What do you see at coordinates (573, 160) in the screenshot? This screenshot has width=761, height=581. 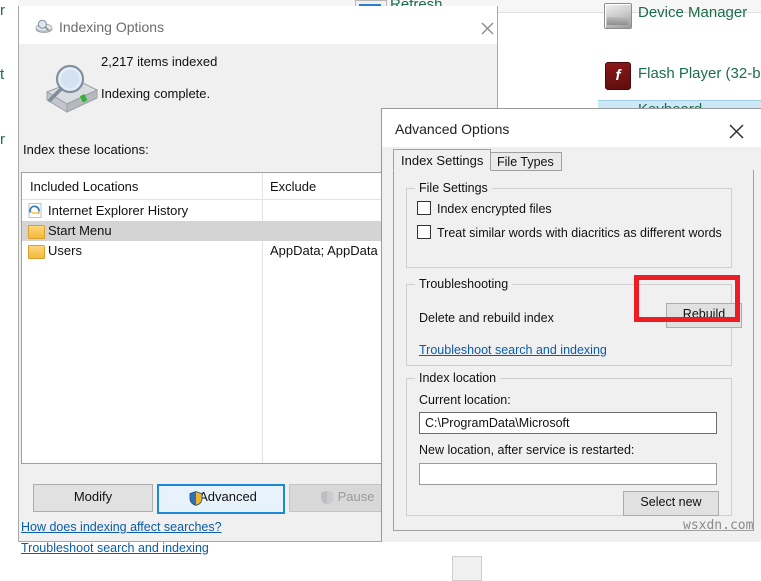 I see `advanced-options-tabstrip: File Types Index Settings` at bounding box center [573, 160].